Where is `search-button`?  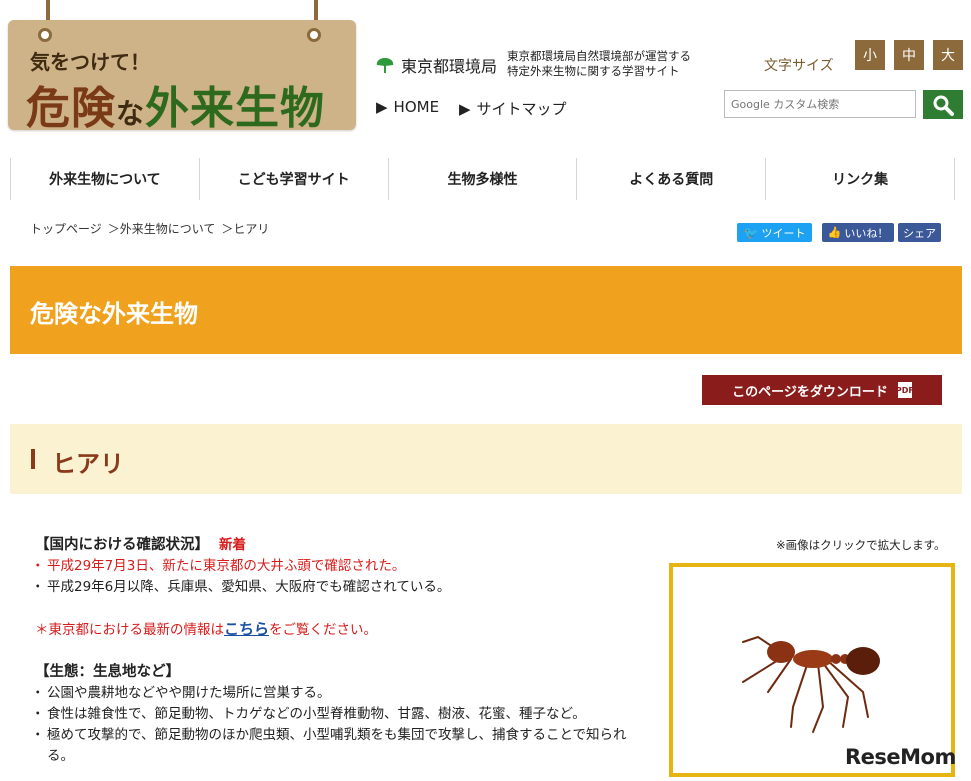
search-button is located at coordinates (943, 104).